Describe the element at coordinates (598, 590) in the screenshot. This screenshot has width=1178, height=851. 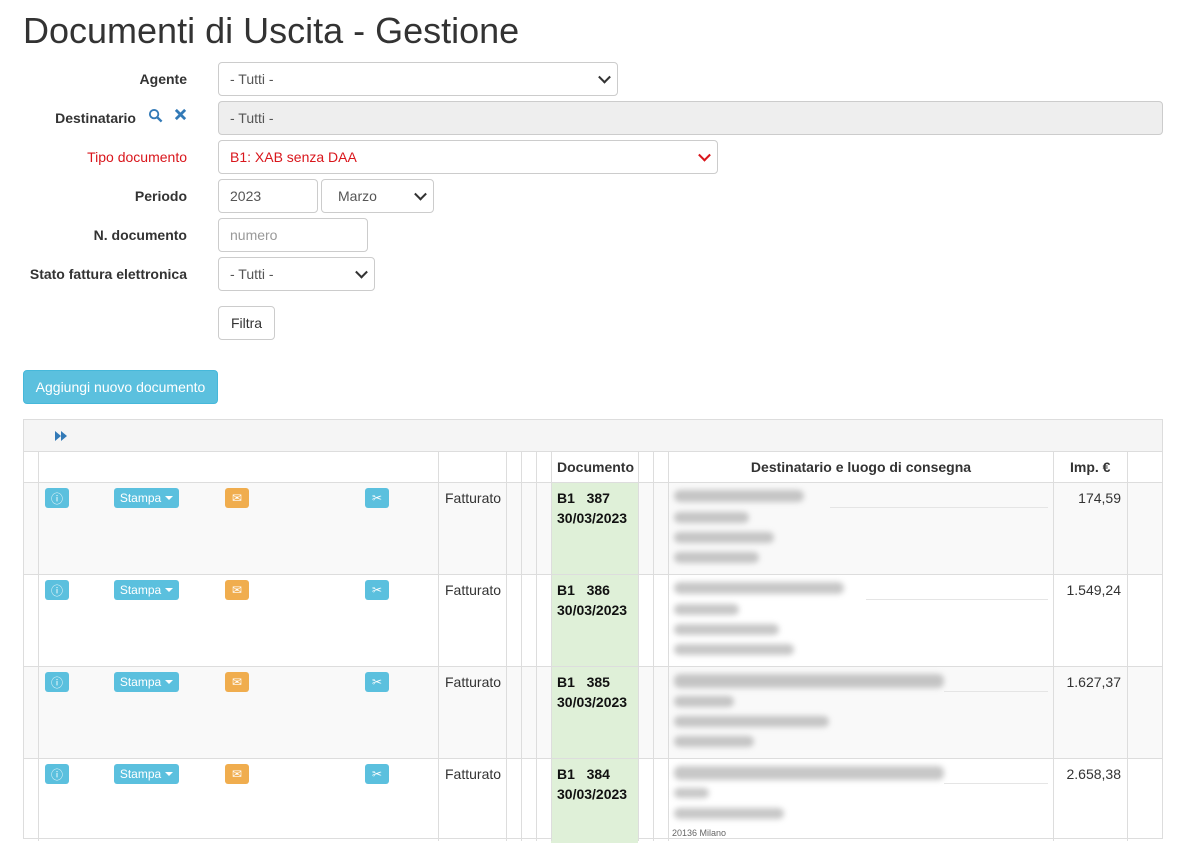
I see `doc-number: 386` at that location.